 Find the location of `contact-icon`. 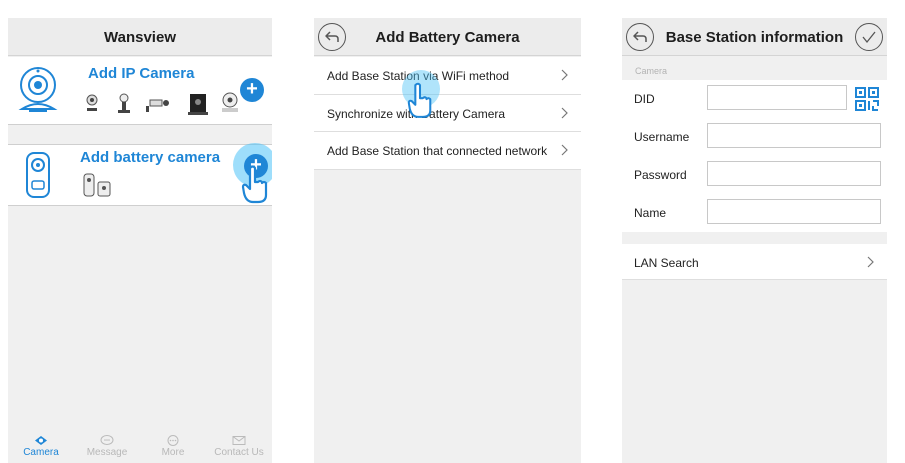

contact-icon is located at coordinates (239, 440).